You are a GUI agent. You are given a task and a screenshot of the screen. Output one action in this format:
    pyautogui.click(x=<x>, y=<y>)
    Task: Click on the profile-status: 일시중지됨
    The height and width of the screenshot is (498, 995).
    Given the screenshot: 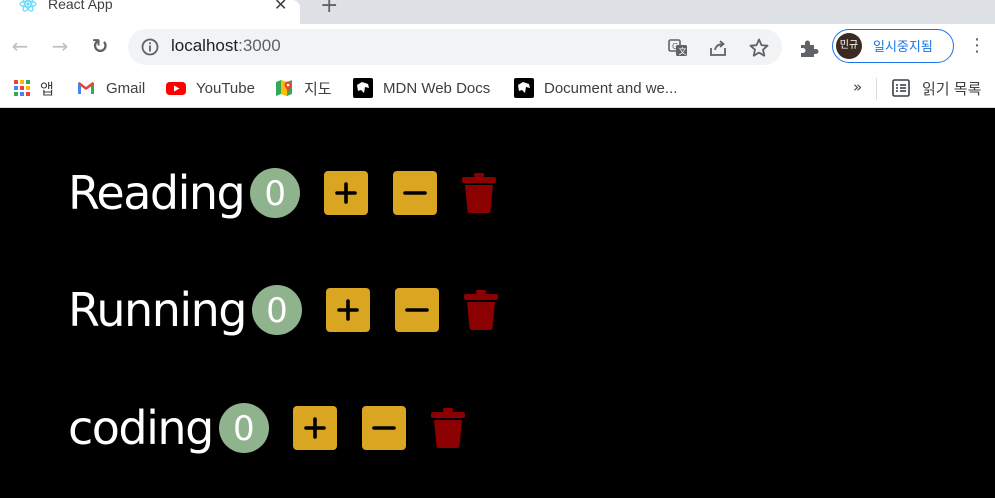 What is the action you would take?
    pyautogui.click(x=903, y=47)
    